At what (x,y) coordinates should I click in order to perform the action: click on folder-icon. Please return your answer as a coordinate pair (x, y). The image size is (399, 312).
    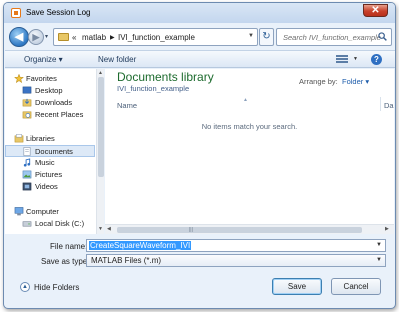
    Looking at the image, I should click on (63, 37).